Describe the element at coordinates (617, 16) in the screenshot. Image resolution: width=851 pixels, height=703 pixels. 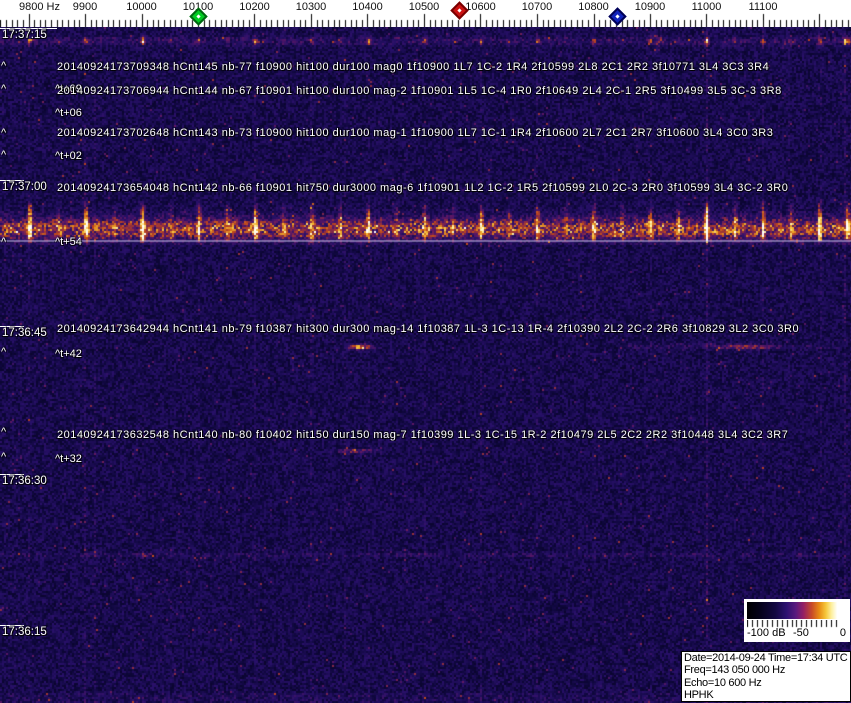
I see `marker-blue-center-dot` at that location.